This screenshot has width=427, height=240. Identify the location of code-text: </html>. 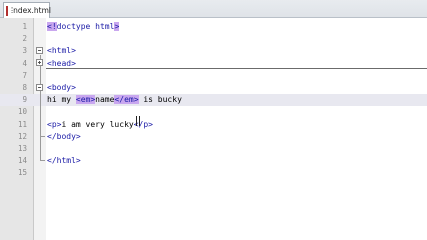
(64, 161).